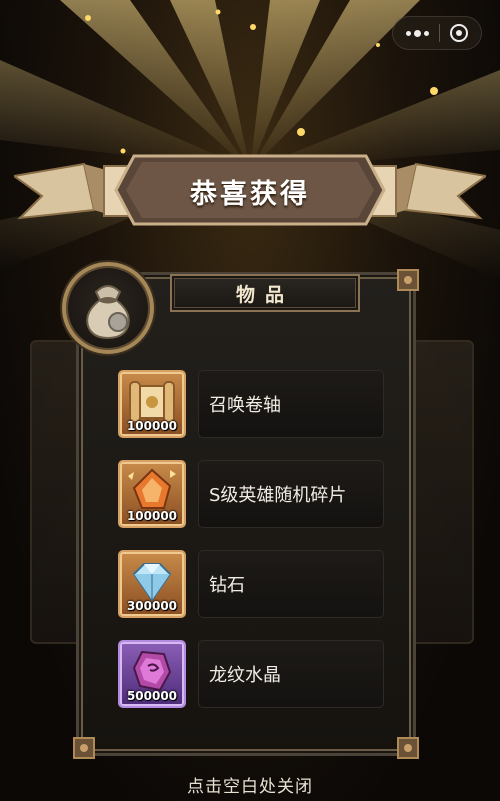  What do you see at coordinates (459, 33) in the screenshot?
I see `close-circle-icon` at bounding box center [459, 33].